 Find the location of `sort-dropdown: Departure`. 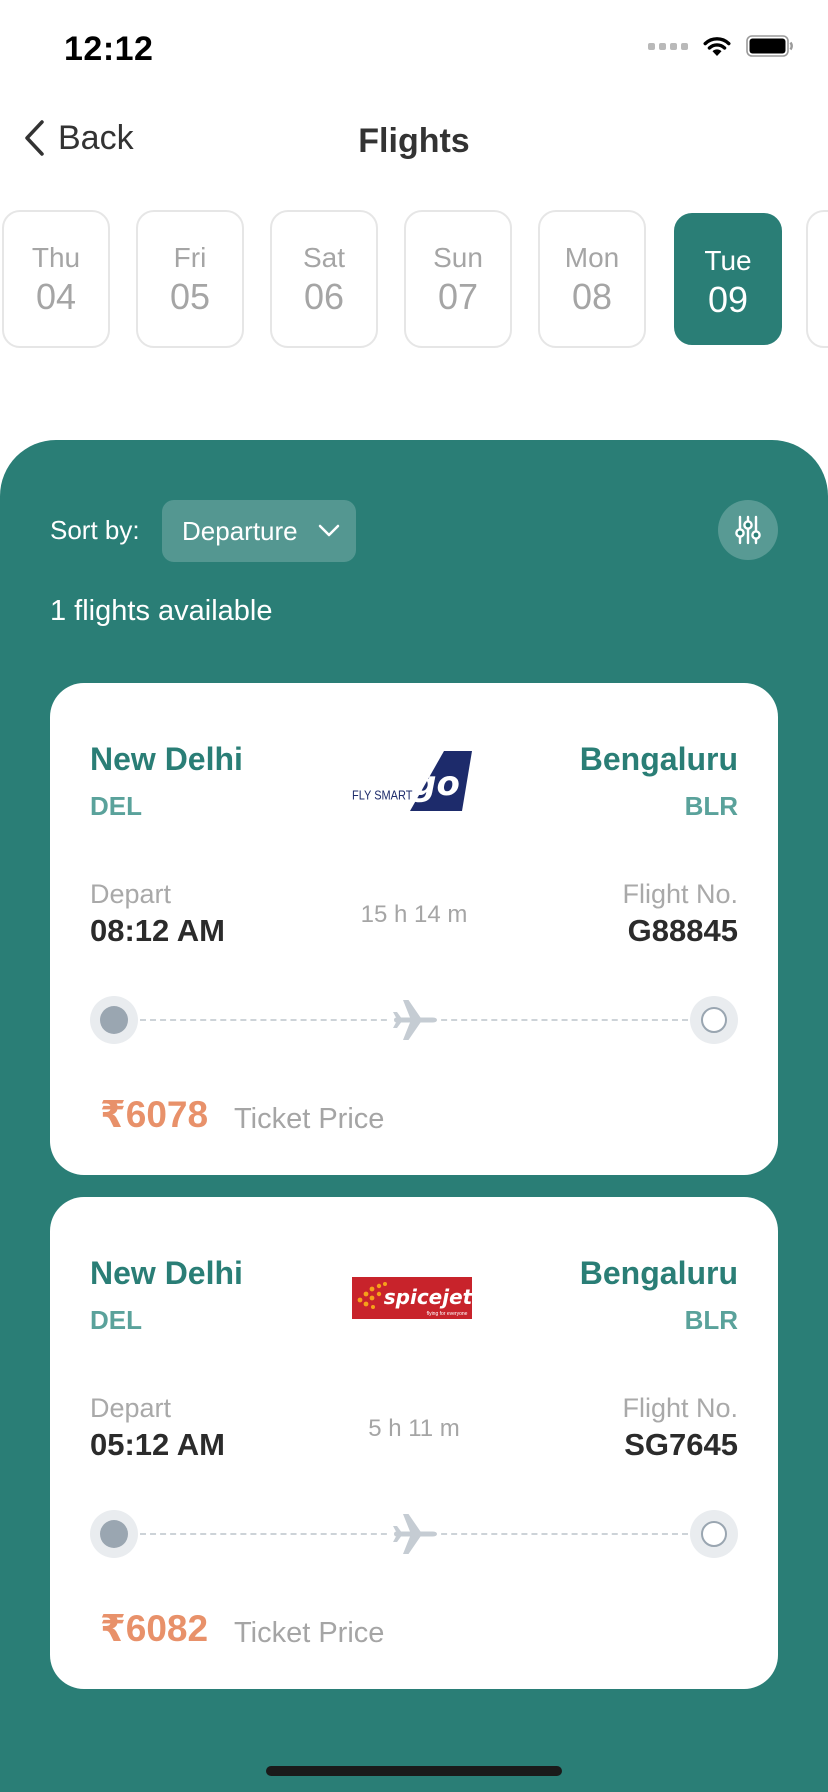

sort-dropdown: Departure is located at coordinates (259, 531).